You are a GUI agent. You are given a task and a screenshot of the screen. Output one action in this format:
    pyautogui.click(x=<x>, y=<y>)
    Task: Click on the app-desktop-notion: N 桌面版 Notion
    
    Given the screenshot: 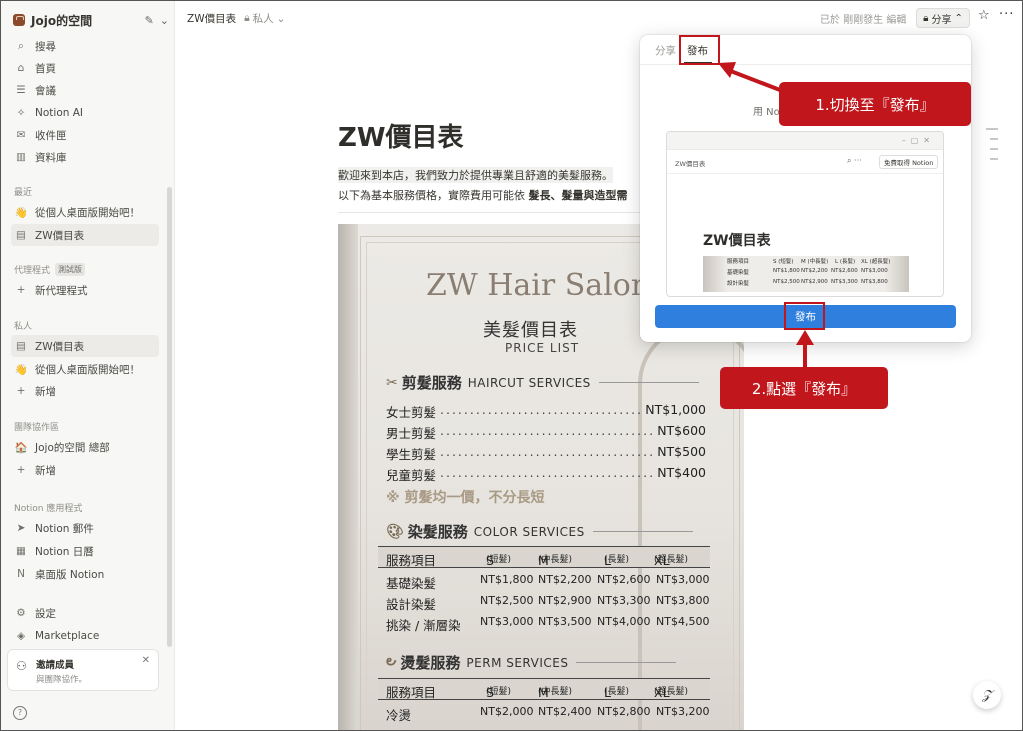 What is the action you would take?
    pyautogui.click(x=85, y=574)
    